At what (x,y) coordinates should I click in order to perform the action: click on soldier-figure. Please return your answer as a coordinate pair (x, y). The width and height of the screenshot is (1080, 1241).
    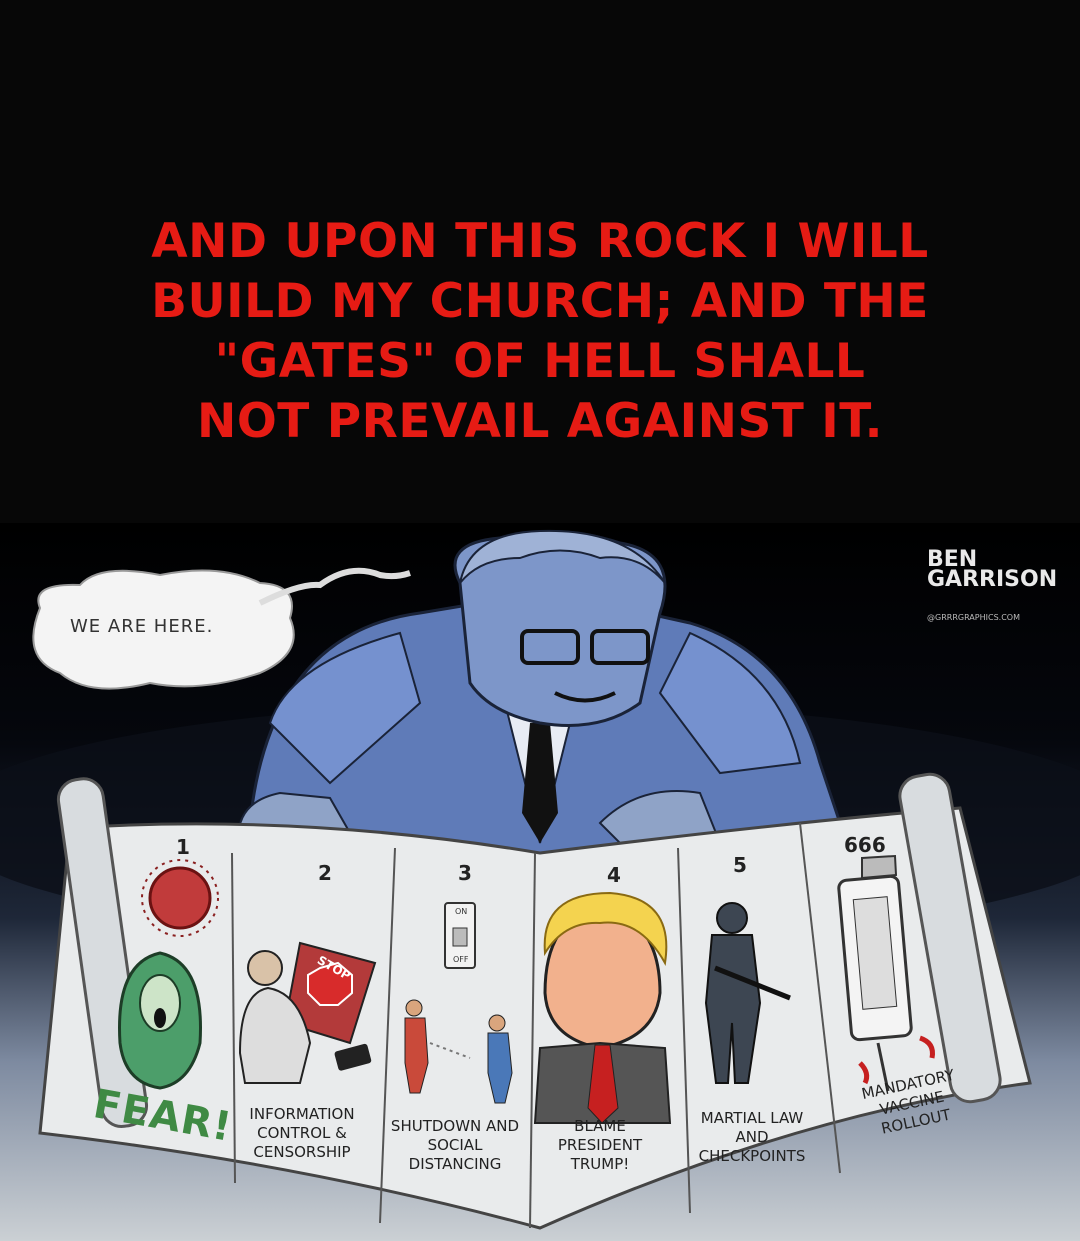
    Looking at the image, I should click on (733, 1009).